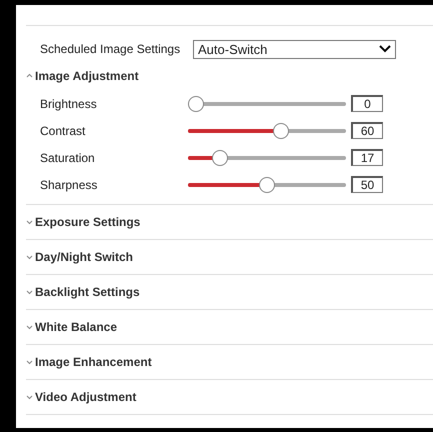 The width and height of the screenshot is (433, 432). What do you see at coordinates (294, 49) in the screenshot?
I see `dropdown-select: Auto-Switch` at bounding box center [294, 49].